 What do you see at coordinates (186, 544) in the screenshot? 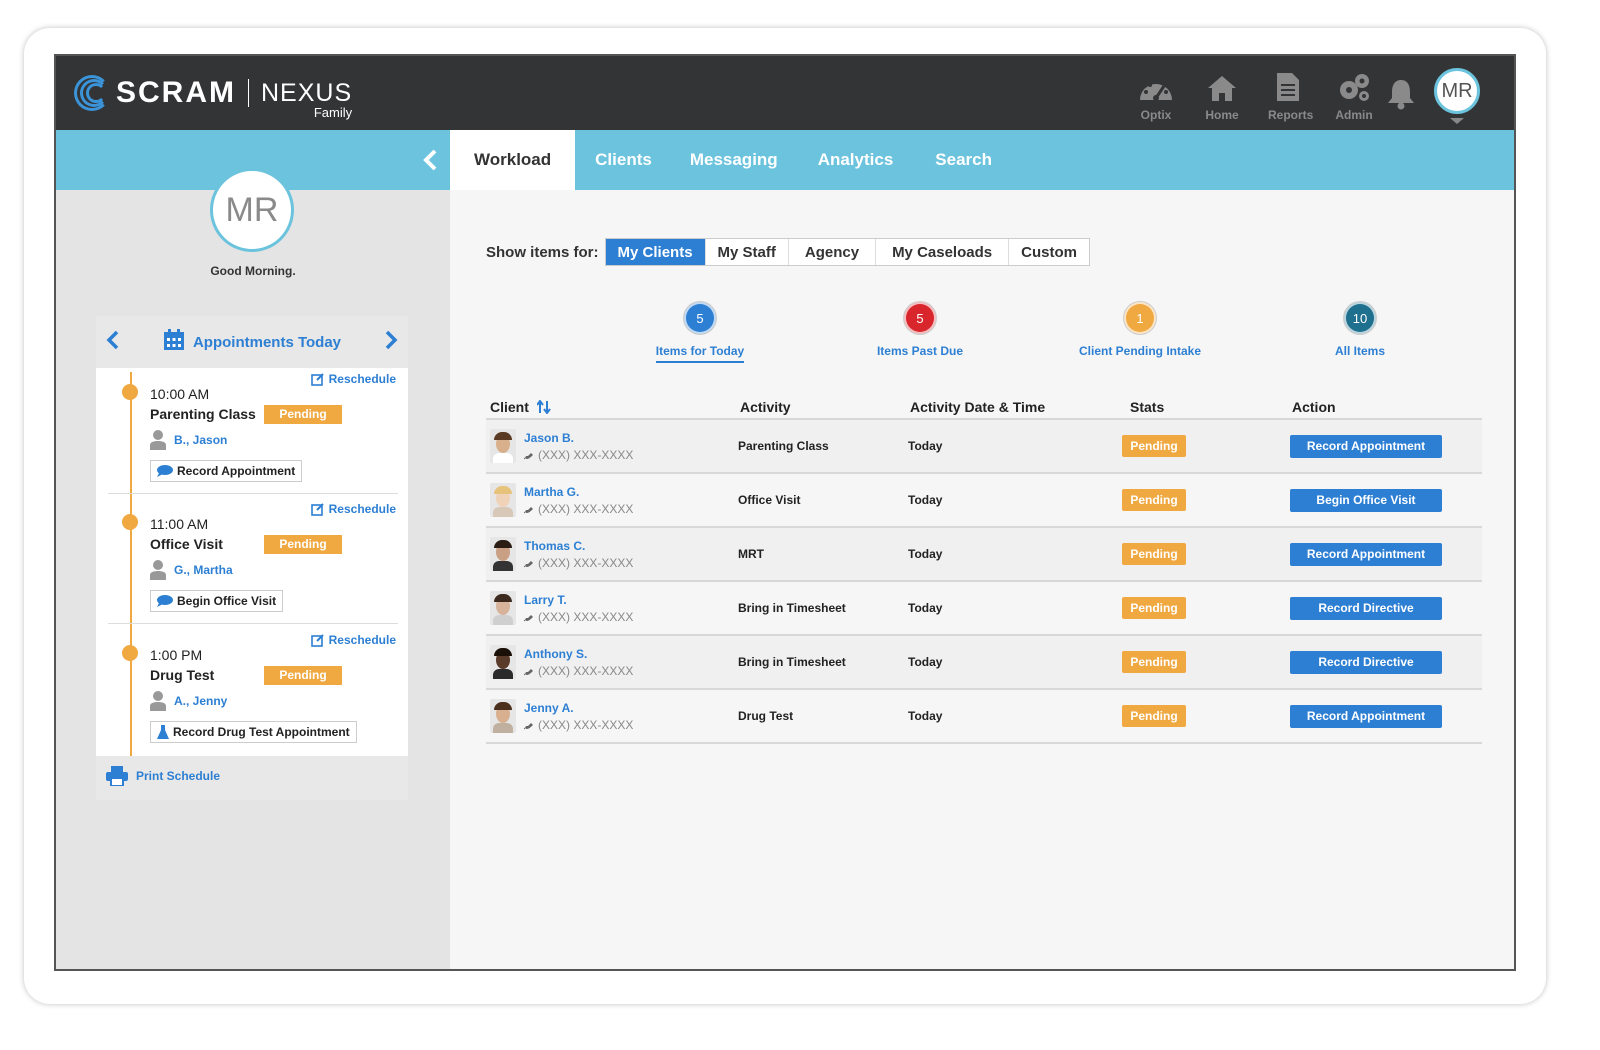
I see `appointment-name: Office Visit` at bounding box center [186, 544].